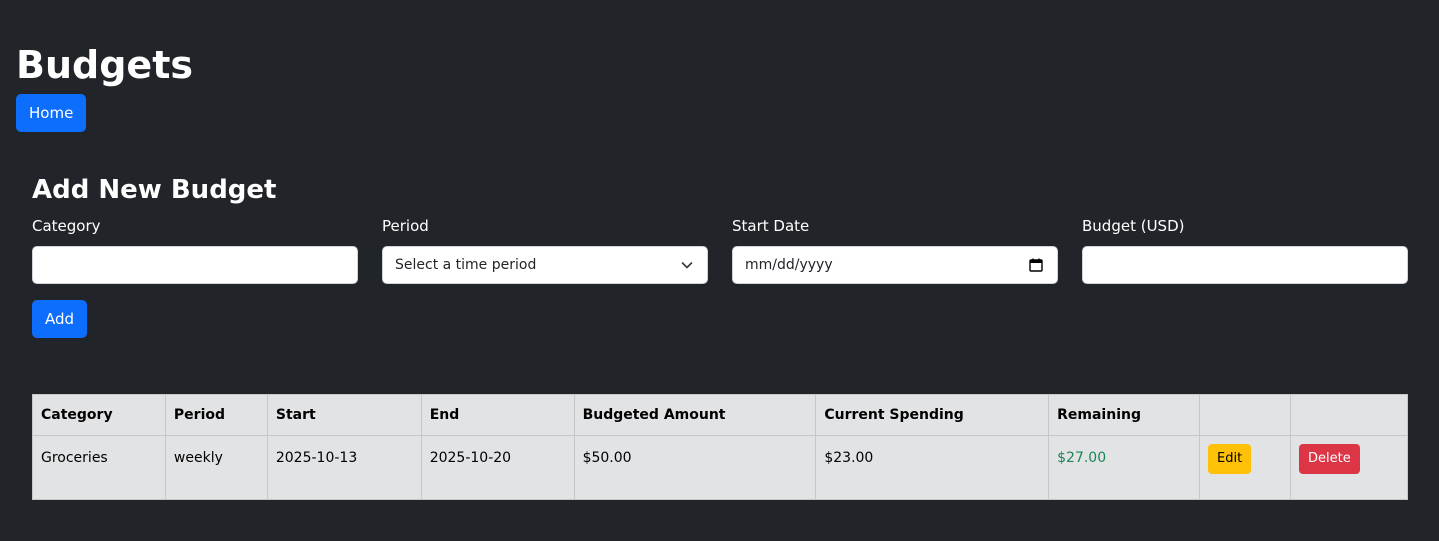 The width and height of the screenshot is (1439, 541). I want to click on budget-field: Budget (USD), so click(1245, 250).